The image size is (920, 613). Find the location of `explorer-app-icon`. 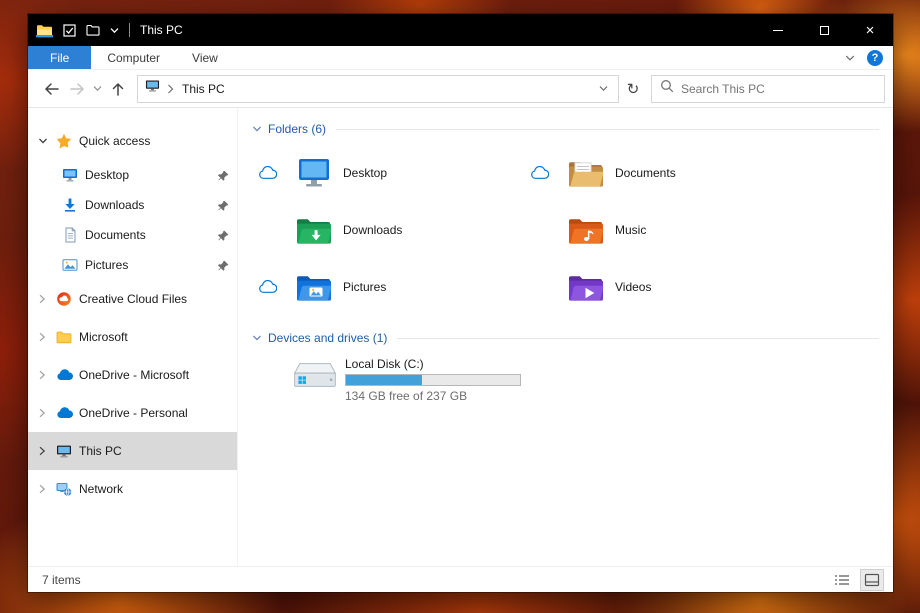

explorer-app-icon is located at coordinates (44, 30).